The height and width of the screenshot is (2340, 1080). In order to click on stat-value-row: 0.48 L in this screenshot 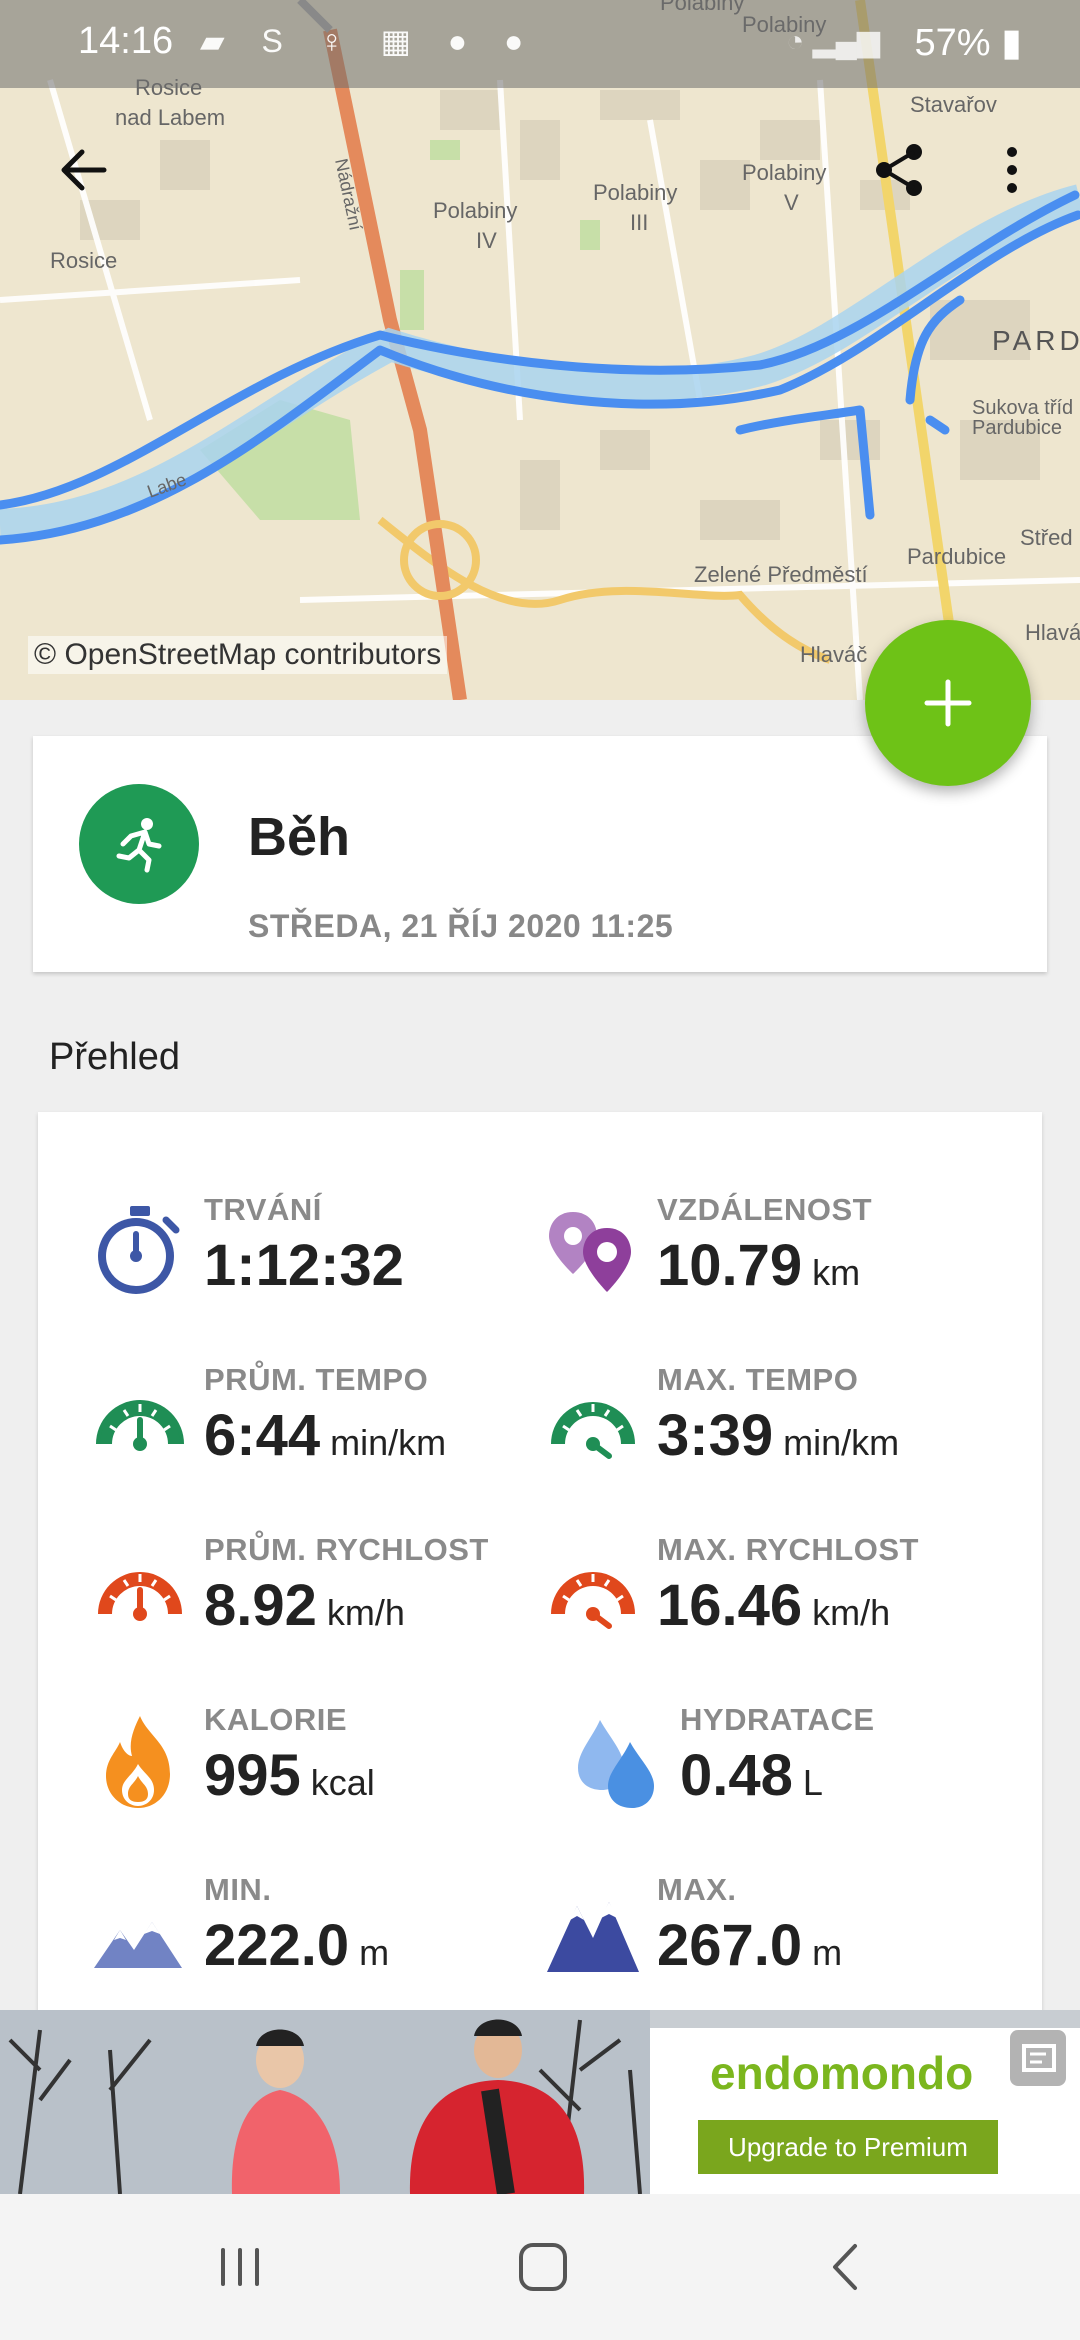, I will do `click(751, 1775)`.